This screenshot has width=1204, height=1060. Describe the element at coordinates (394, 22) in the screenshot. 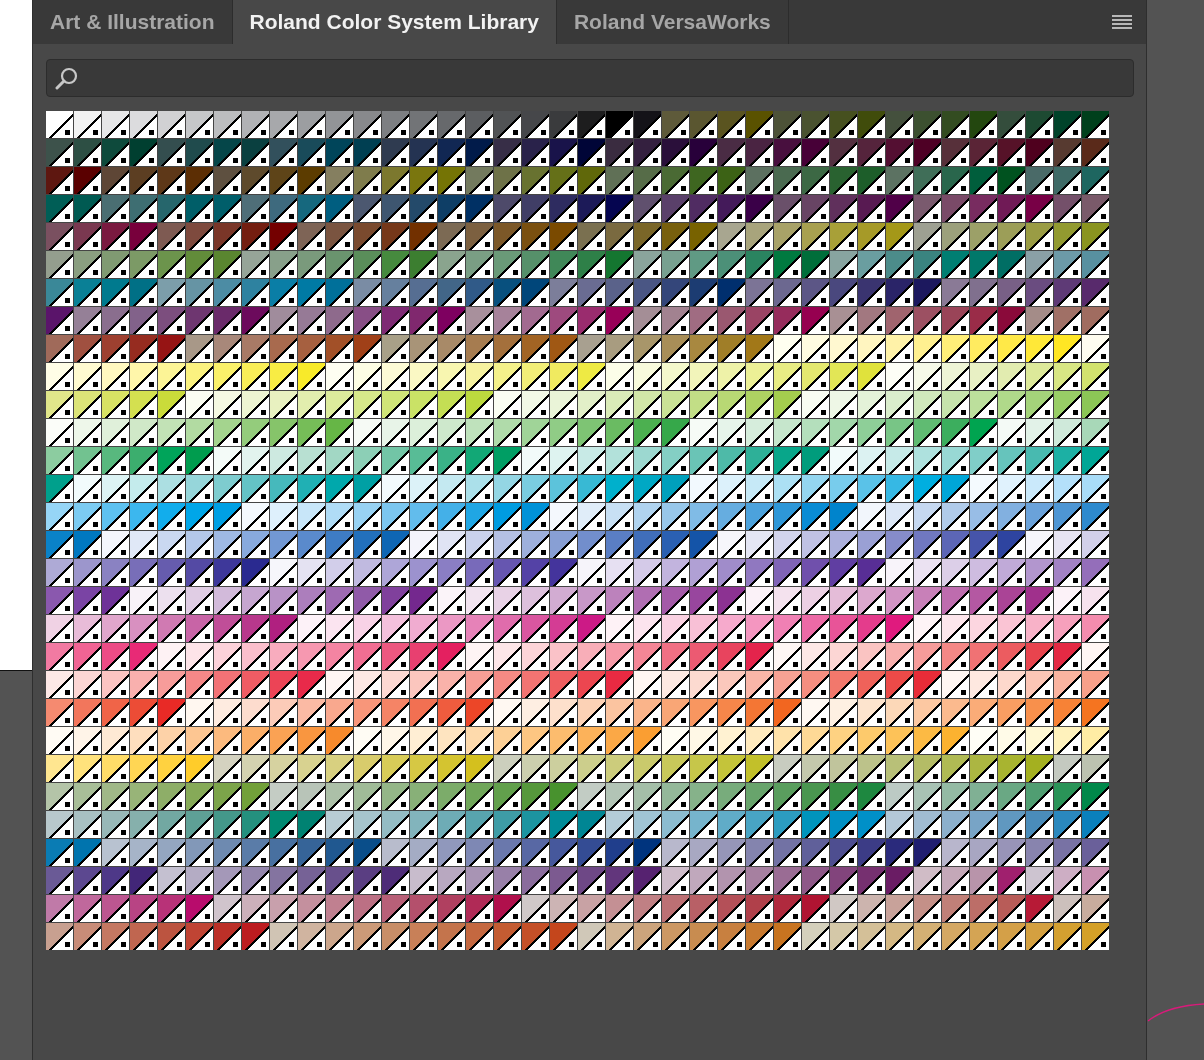

I see `tab: Roland Color System Library` at that location.